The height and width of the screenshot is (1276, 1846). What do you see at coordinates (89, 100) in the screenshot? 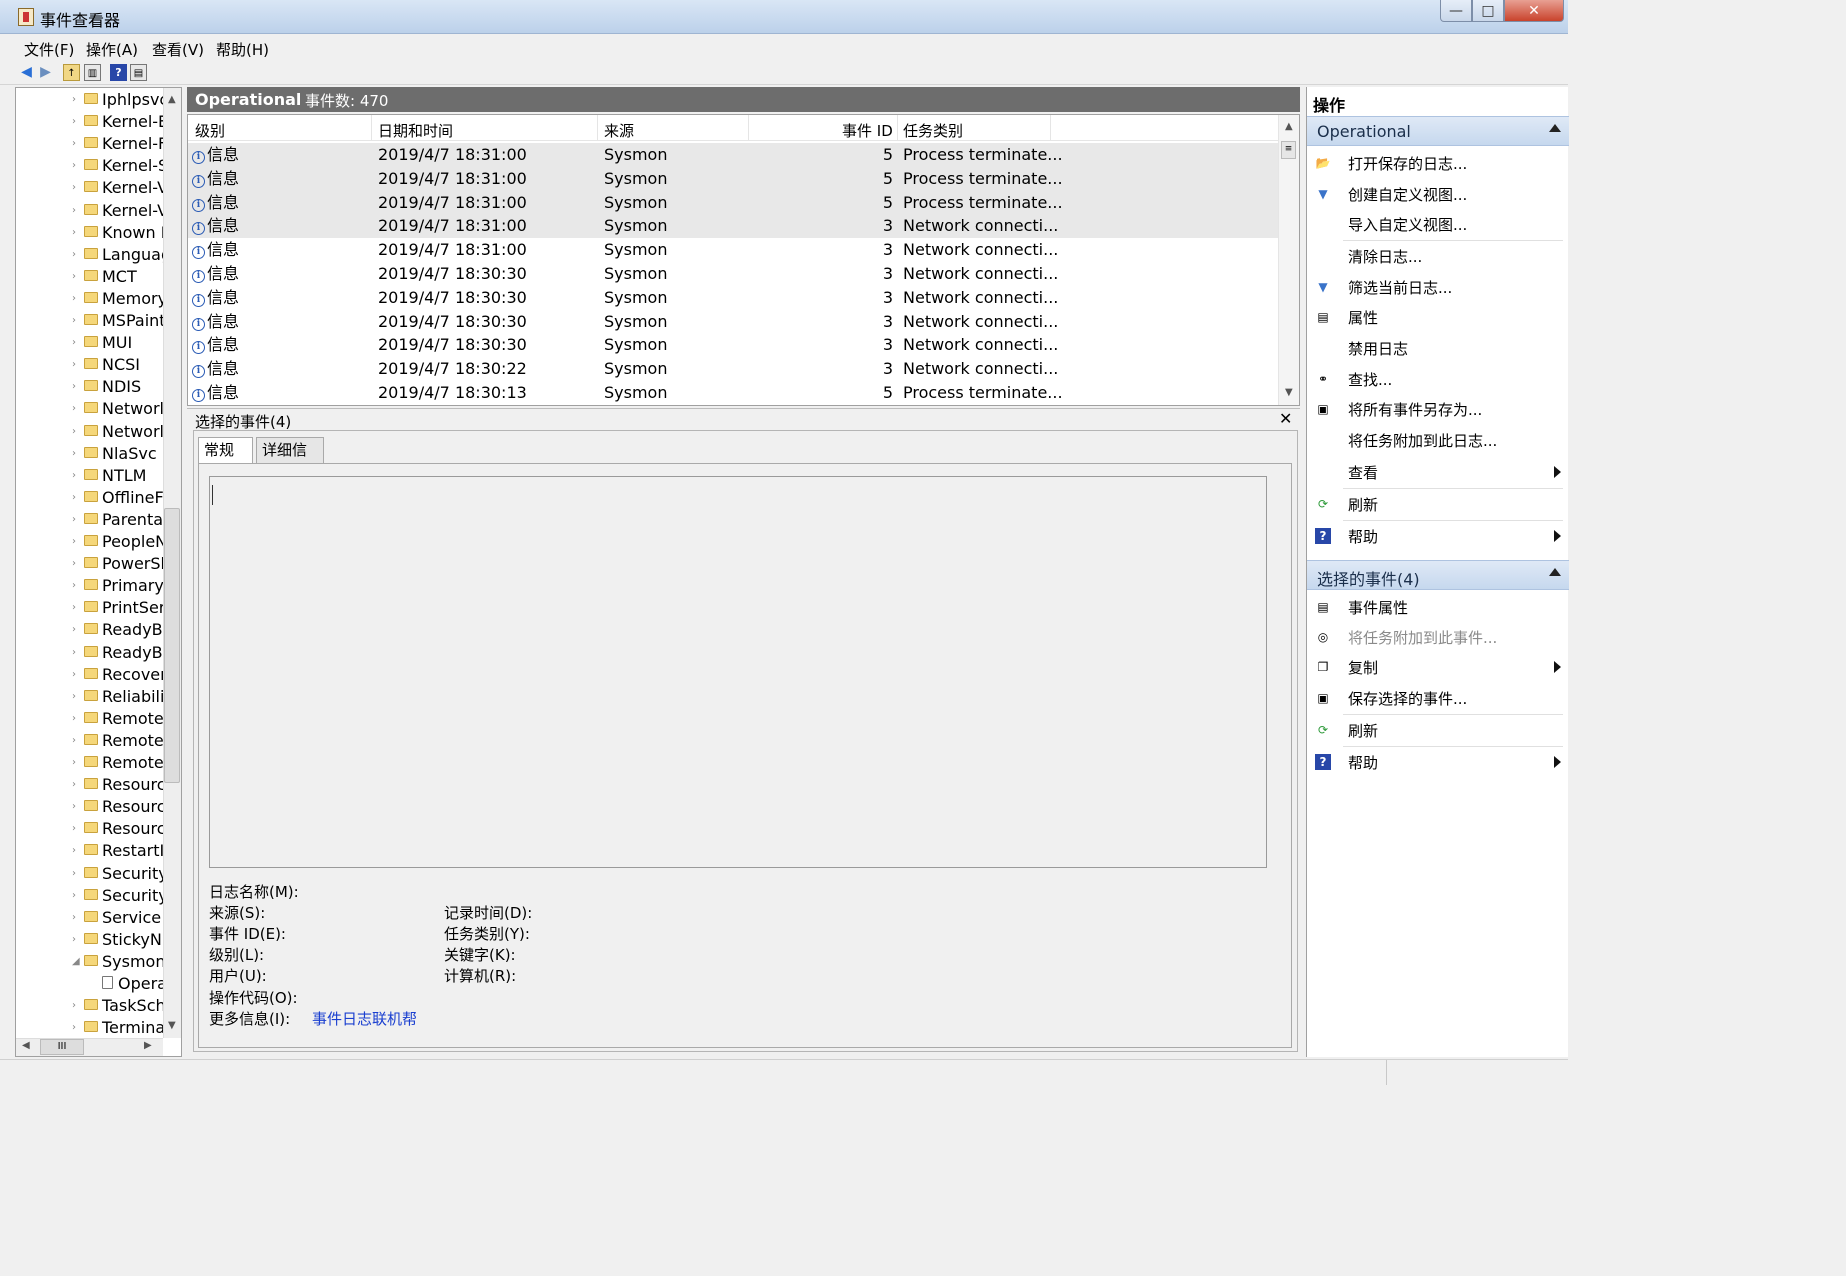
I see `tree-item: › Iphlpsvc` at bounding box center [89, 100].